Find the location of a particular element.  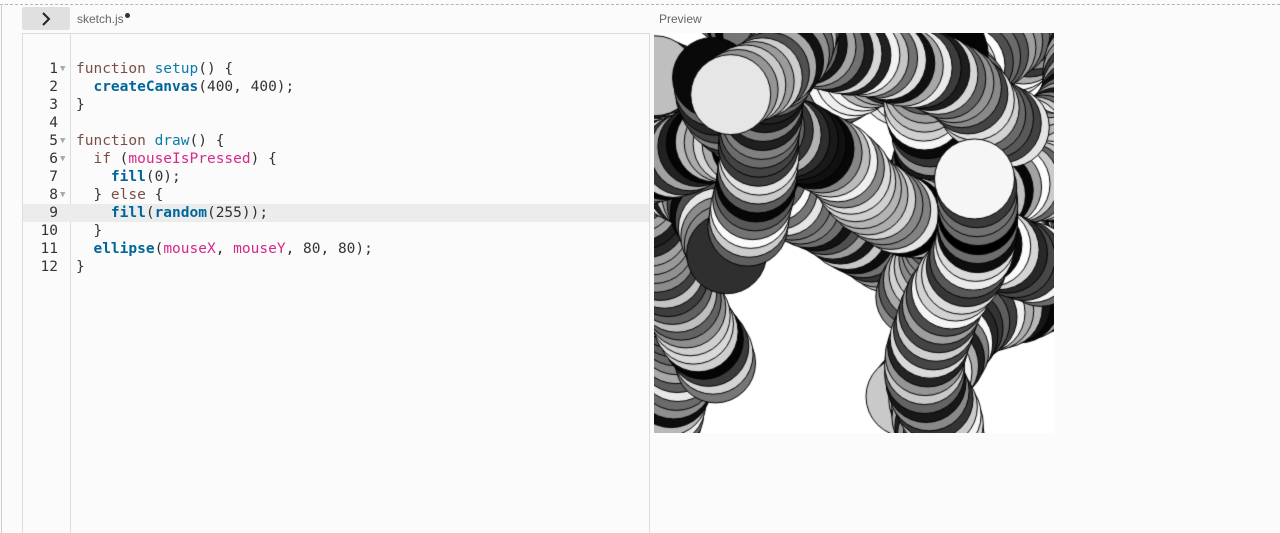

line-text: function draw() { is located at coordinates (150, 141).